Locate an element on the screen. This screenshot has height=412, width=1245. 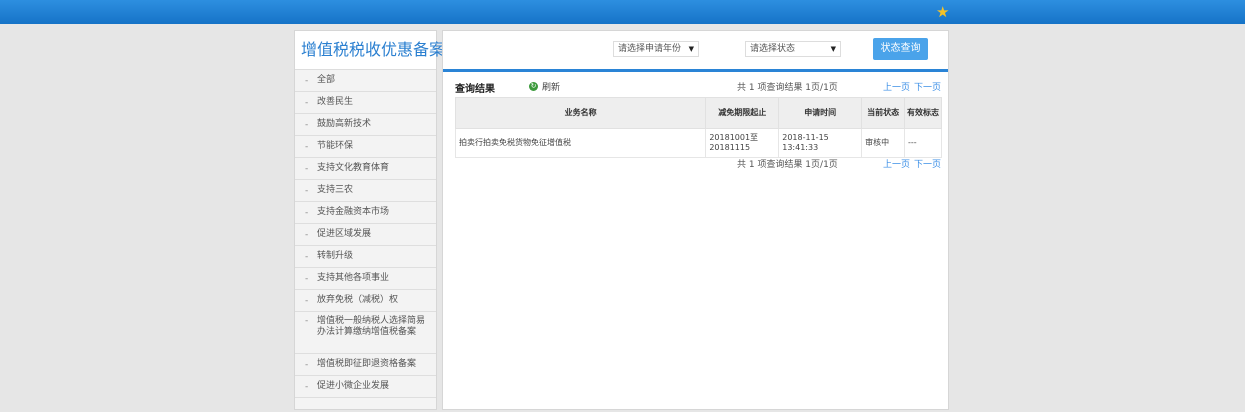
col-header-flag: 有效标志 is located at coordinates (923, 113).